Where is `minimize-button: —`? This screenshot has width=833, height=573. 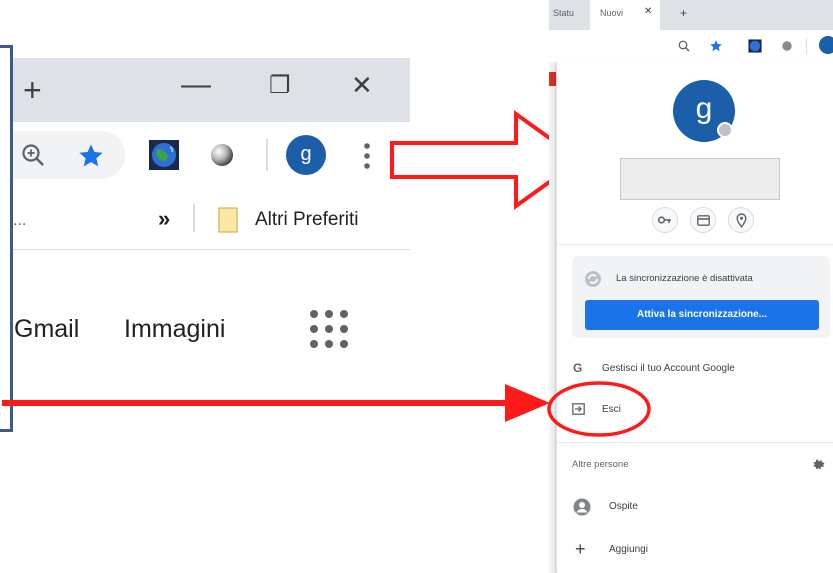 minimize-button: — is located at coordinates (196, 85).